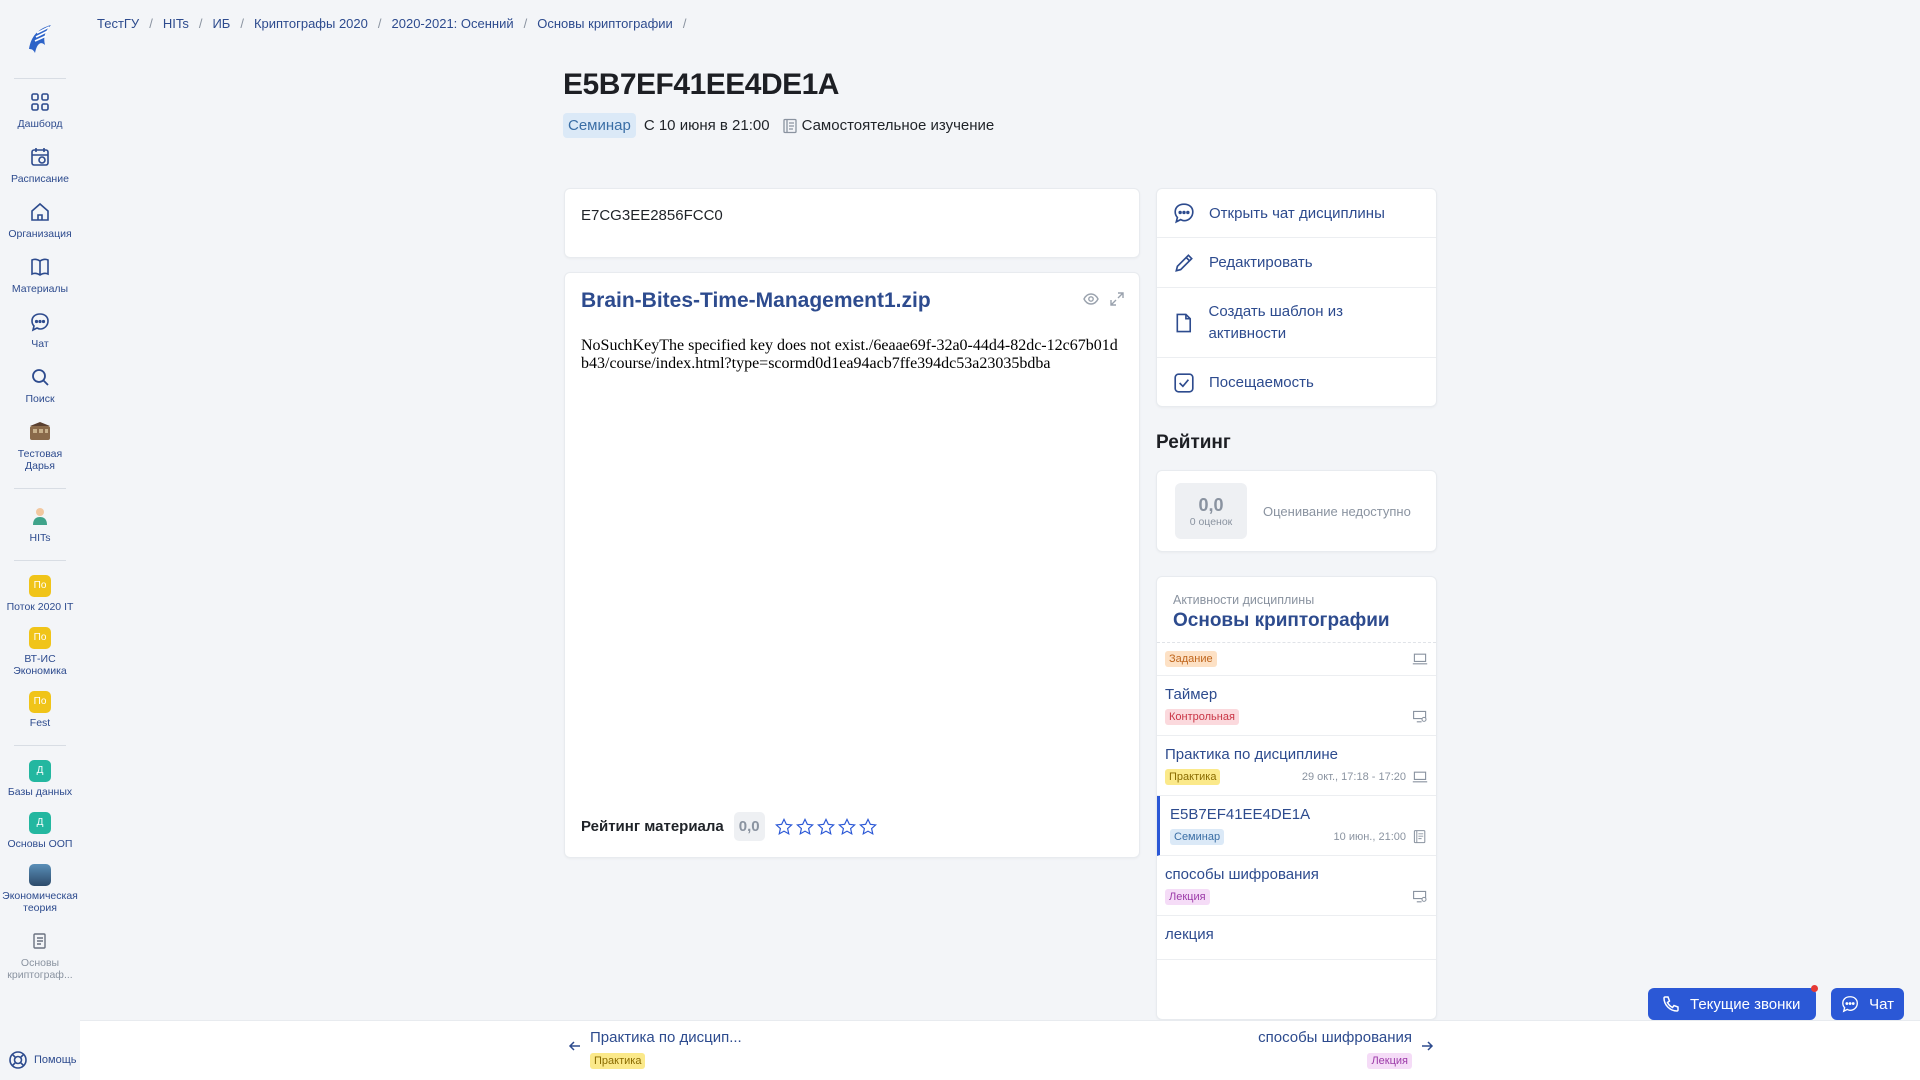 The height and width of the screenshot is (1080, 1920). I want to click on action-label: Создать шаблон из активности, so click(1275, 322).